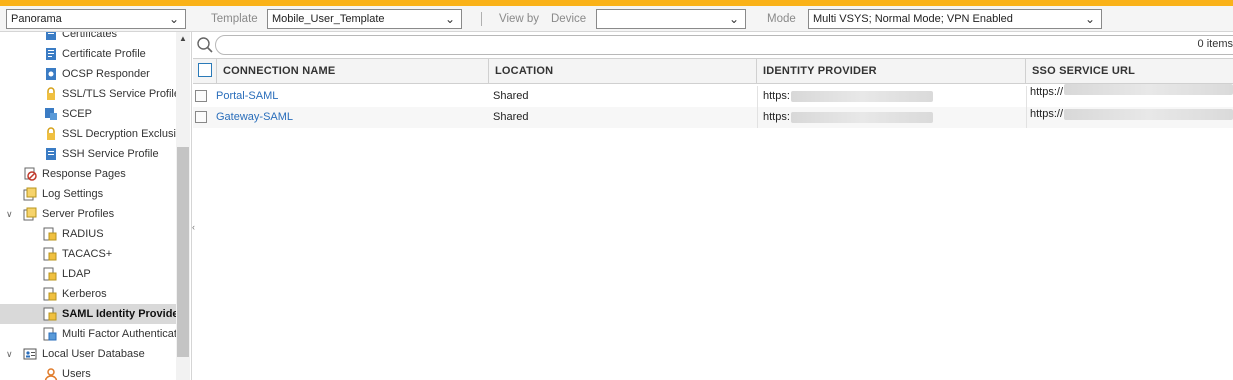 The width and height of the screenshot is (1233, 380). I want to click on tree-item-saml-identity-provider: SAML Identity Provider, so click(88, 314).